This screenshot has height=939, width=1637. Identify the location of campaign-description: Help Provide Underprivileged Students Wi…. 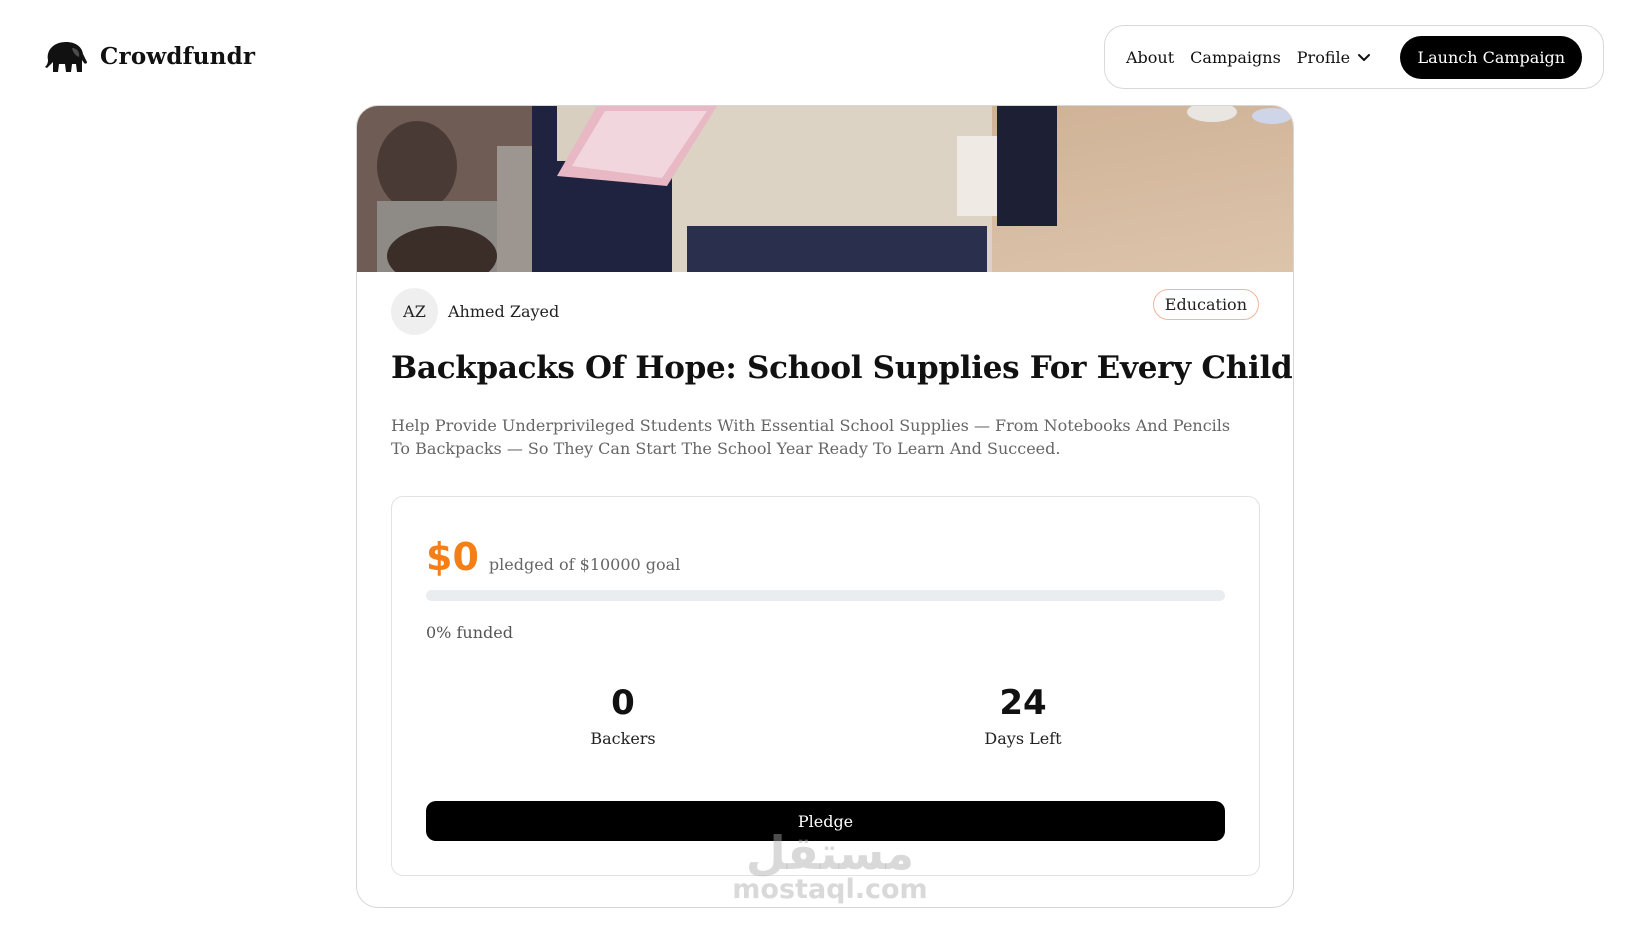
(811, 437).